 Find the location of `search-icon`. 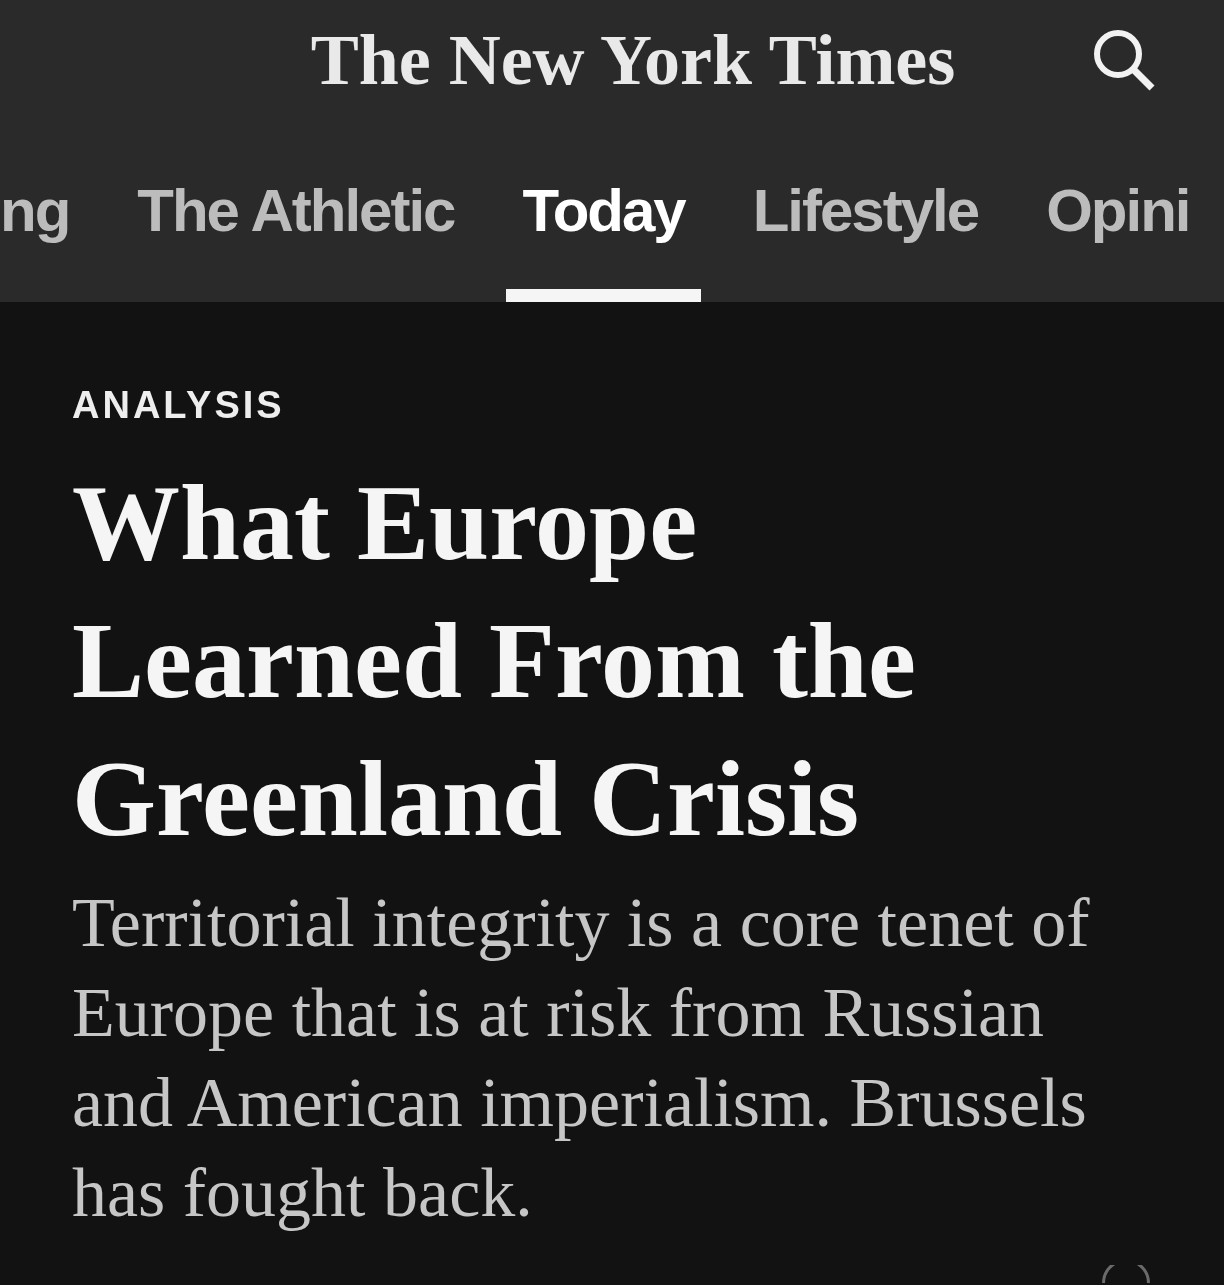

search-icon is located at coordinates (1124, 60).